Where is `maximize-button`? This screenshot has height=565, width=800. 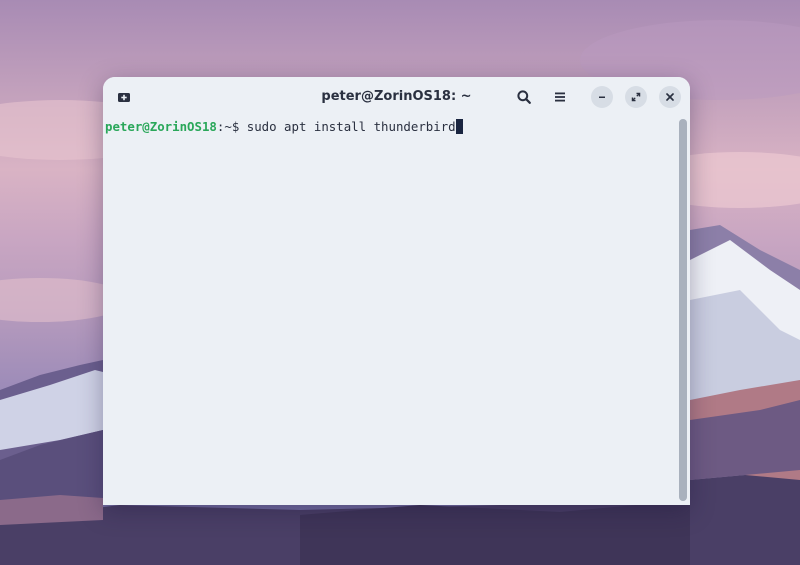 maximize-button is located at coordinates (636, 97).